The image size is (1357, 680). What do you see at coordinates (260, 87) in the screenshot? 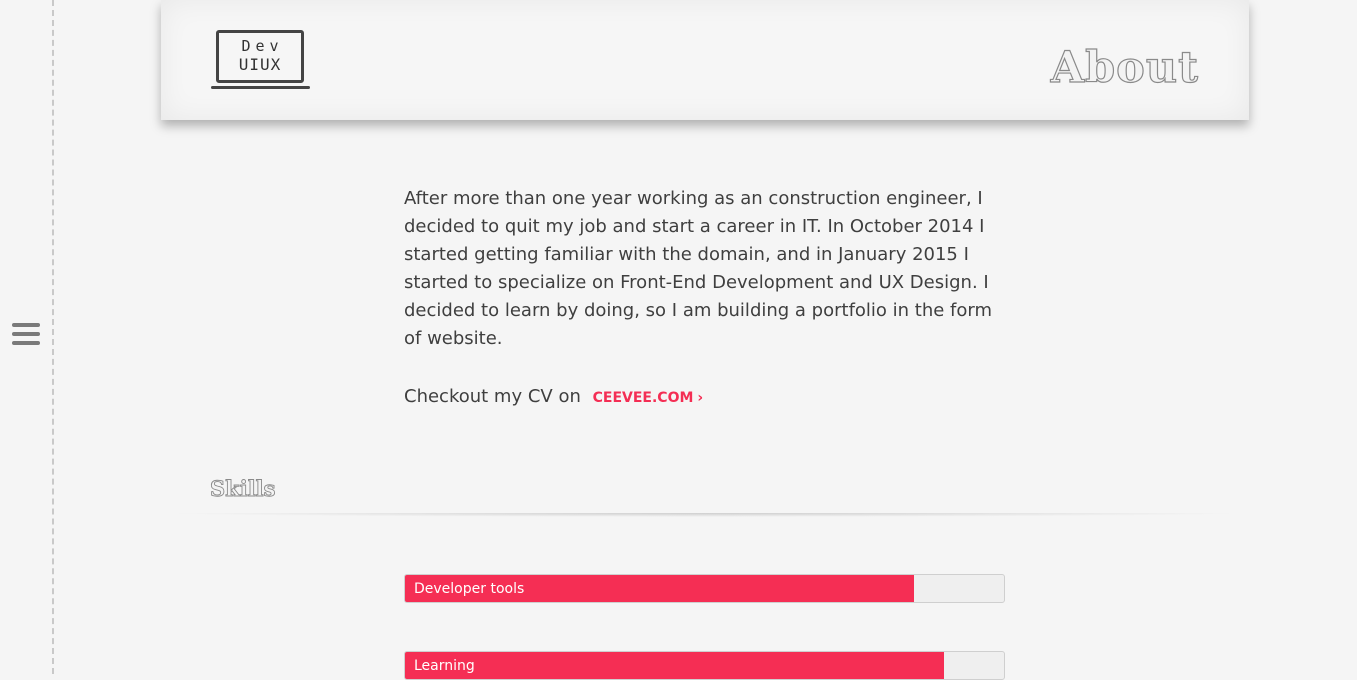
I see `logo-laptop-base` at bounding box center [260, 87].